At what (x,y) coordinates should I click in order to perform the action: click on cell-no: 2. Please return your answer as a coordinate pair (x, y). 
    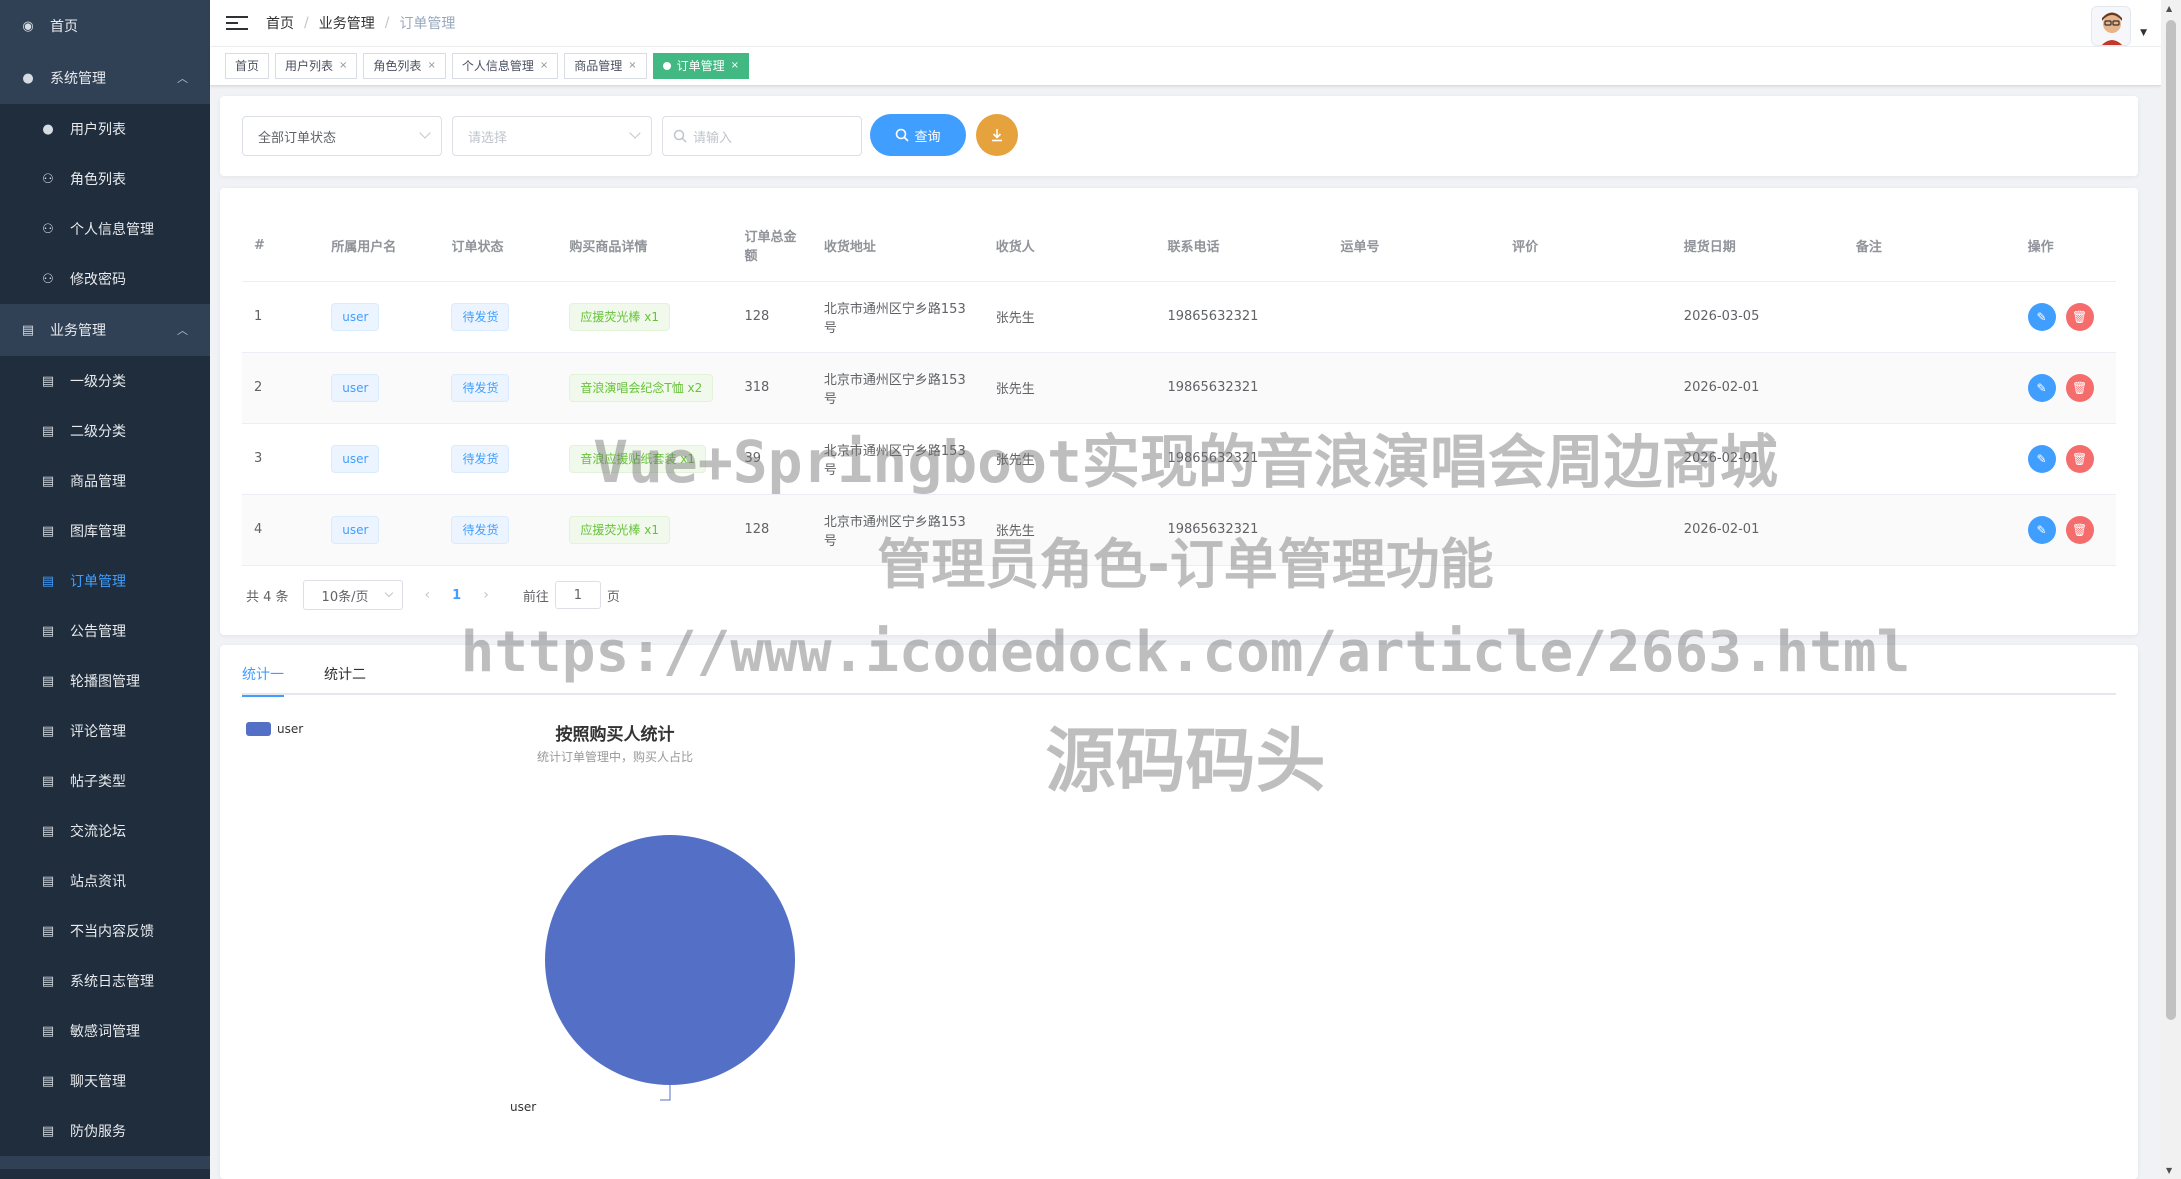
    Looking at the image, I should click on (281, 388).